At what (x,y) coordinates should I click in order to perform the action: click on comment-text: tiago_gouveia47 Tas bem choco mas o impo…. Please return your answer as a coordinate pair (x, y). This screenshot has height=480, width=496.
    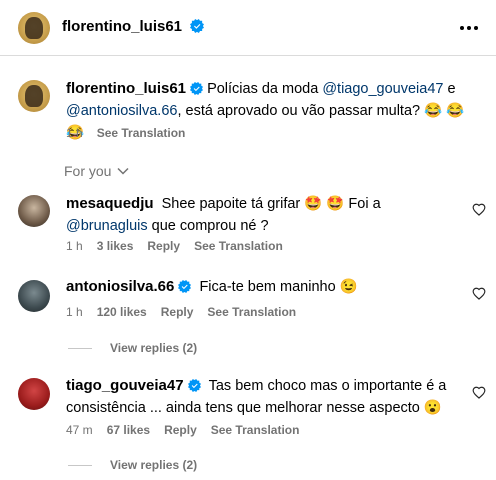
    Looking at the image, I should click on (264, 397).